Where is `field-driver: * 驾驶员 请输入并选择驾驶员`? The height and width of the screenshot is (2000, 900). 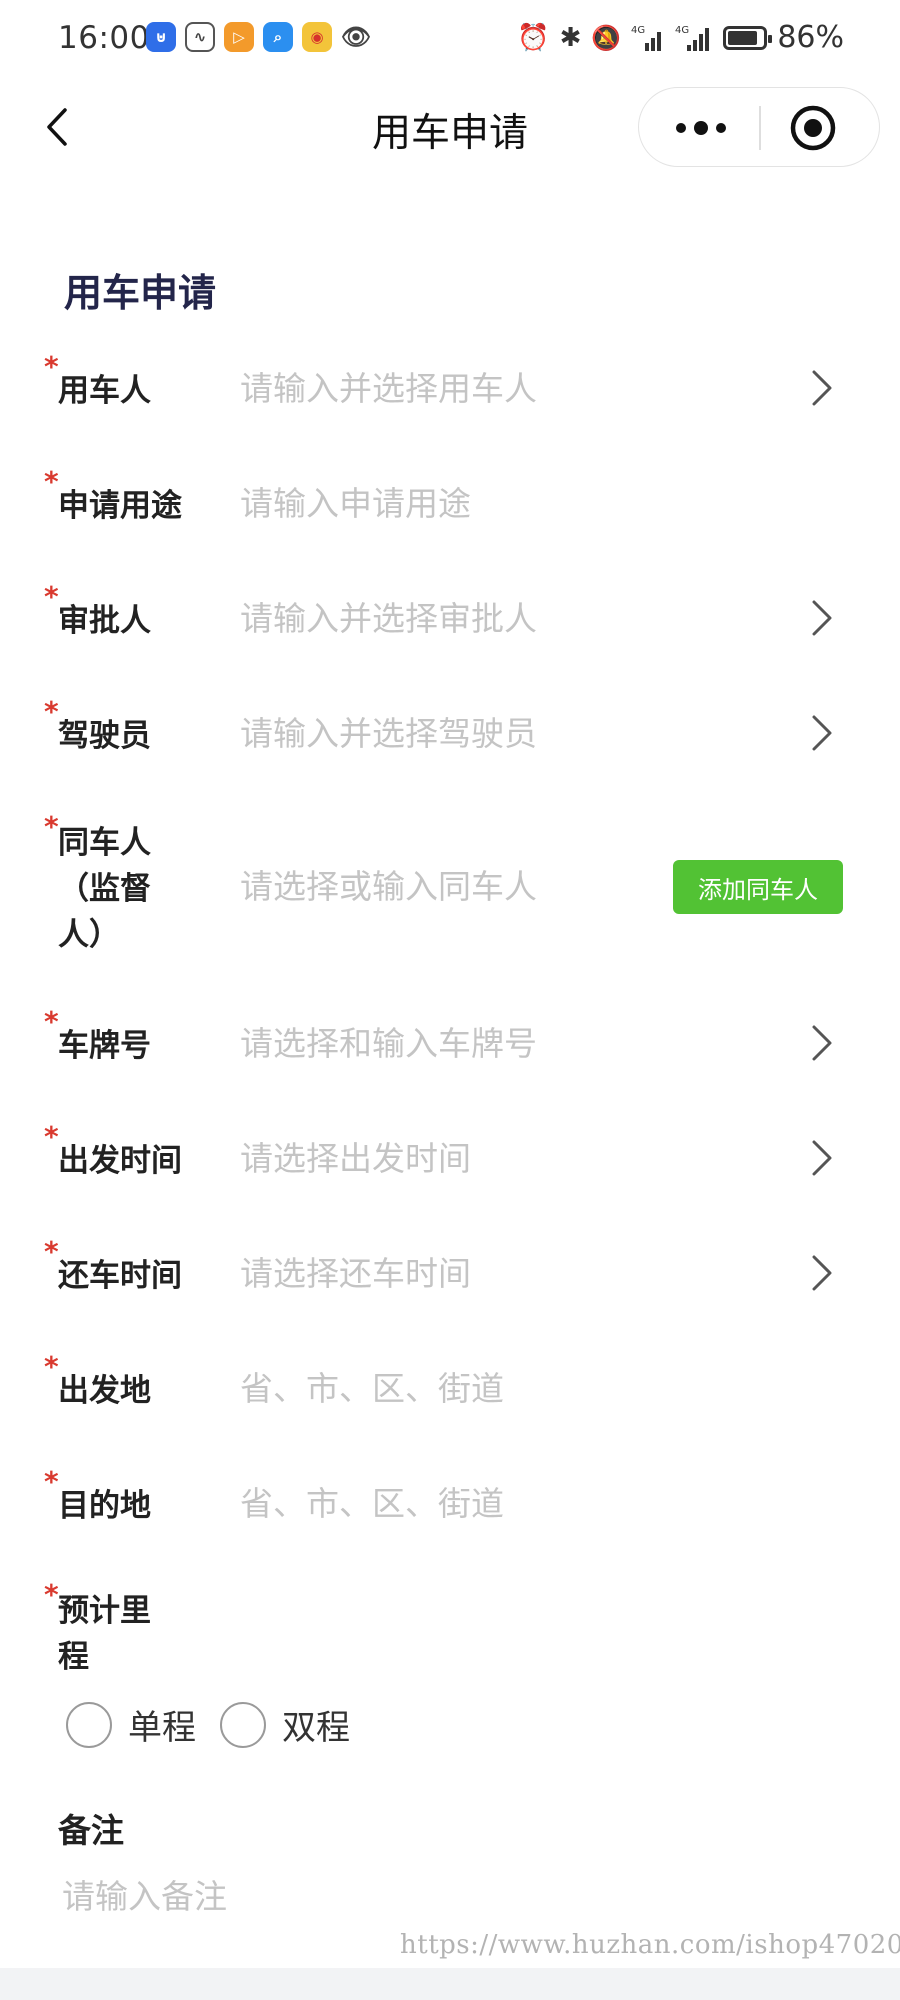
field-driver: * 驾驶员 请输入并选择驾驶员 is located at coordinates (450, 735).